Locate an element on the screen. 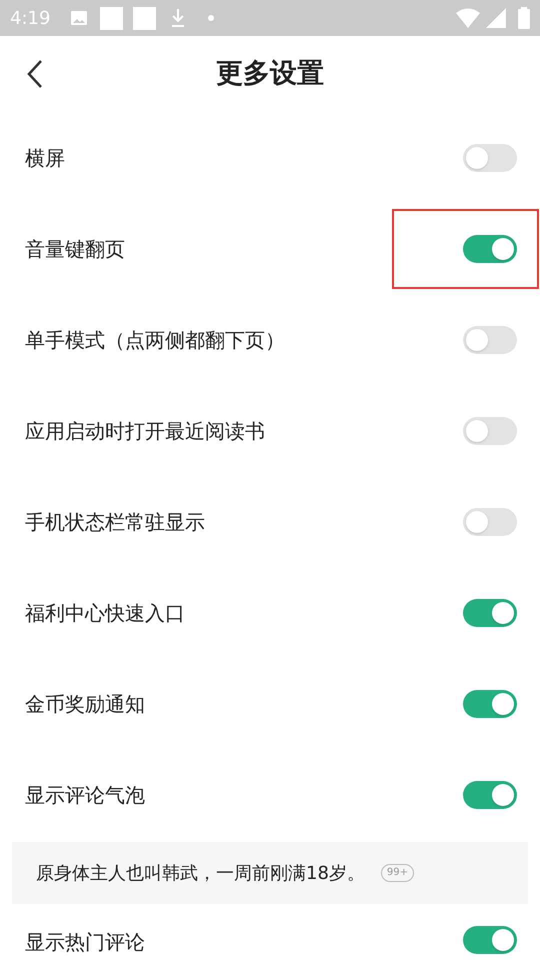 The width and height of the screenshot is (540, 960). setting-label: 显示热门评论 is located at coordinates (85, 942).